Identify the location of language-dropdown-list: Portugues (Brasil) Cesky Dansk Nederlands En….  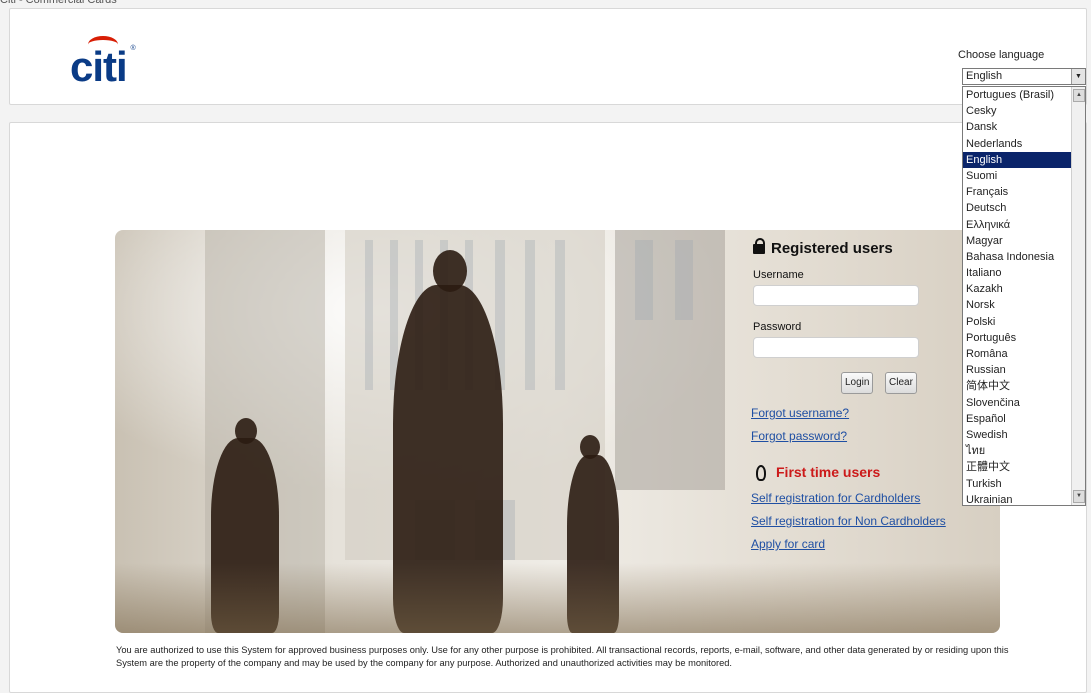
(1024, 296).